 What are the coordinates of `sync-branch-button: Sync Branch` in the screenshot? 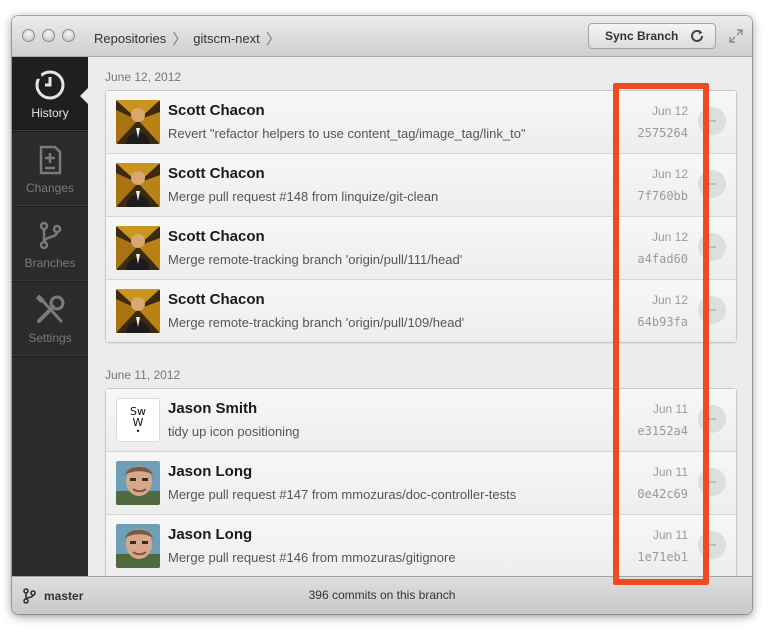 It's located at (652, 36).